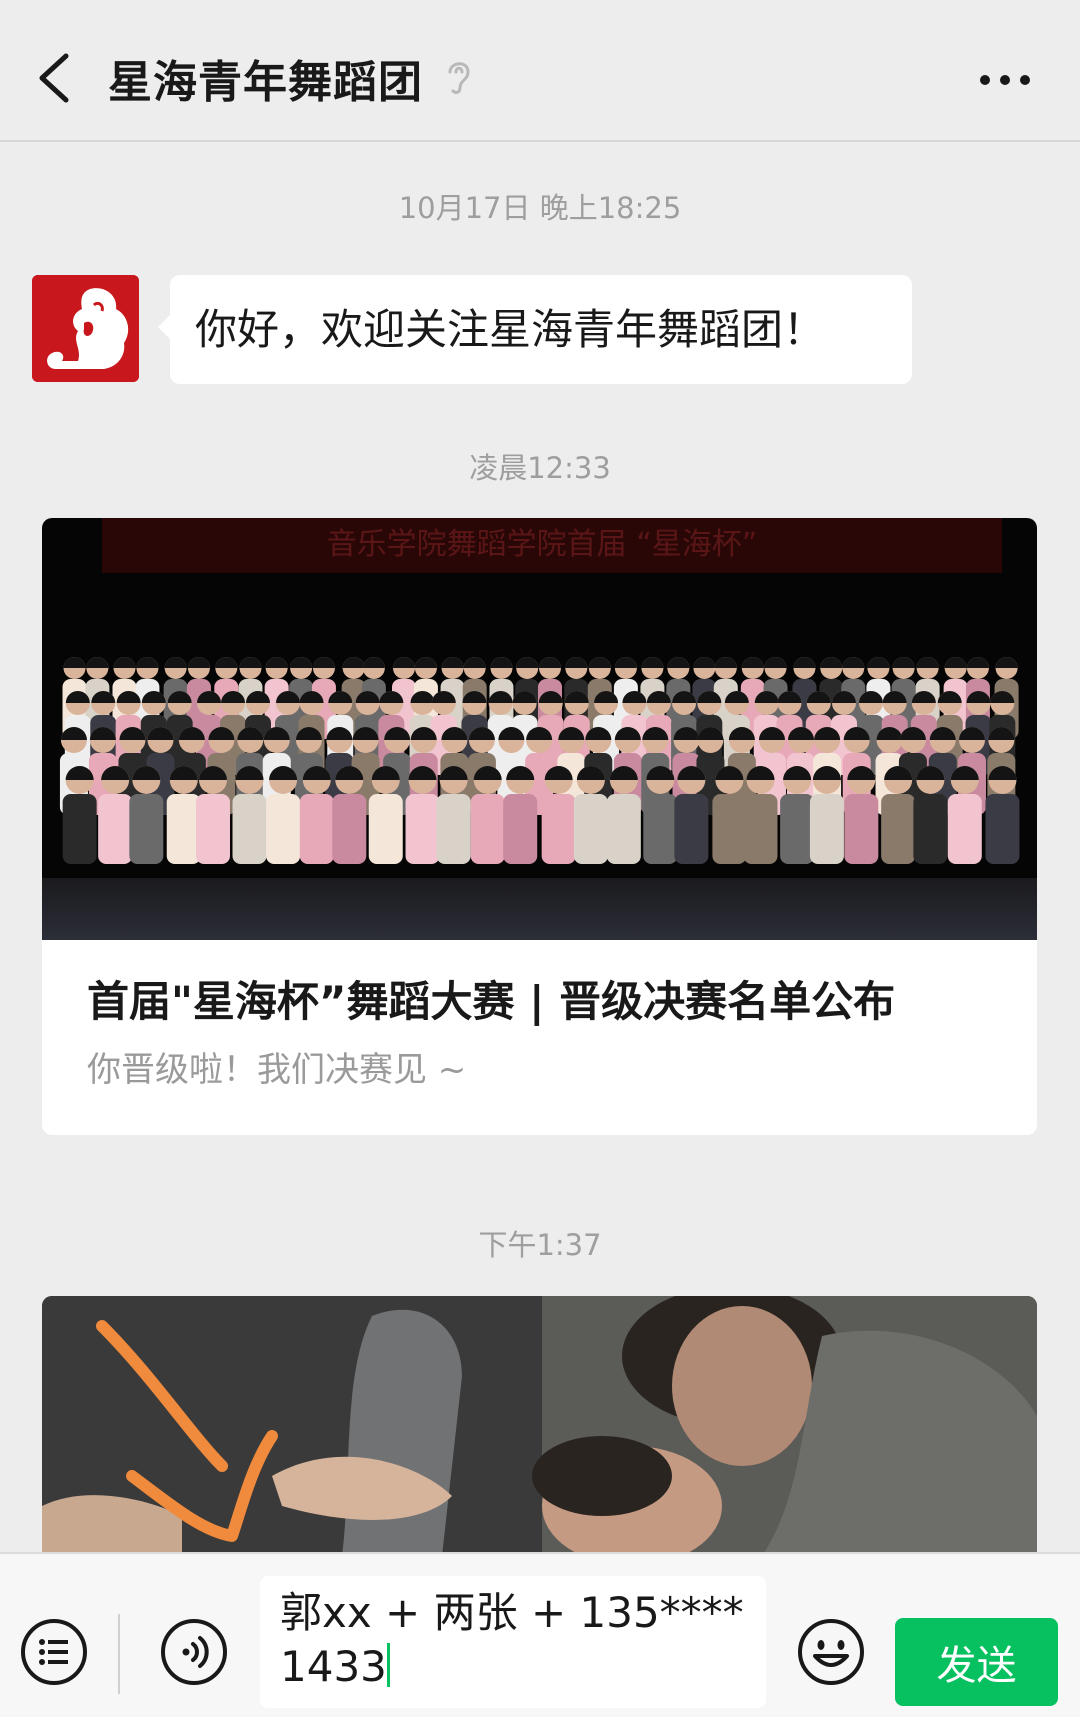  I want to click on official-account-avatar, so click(85, 328).